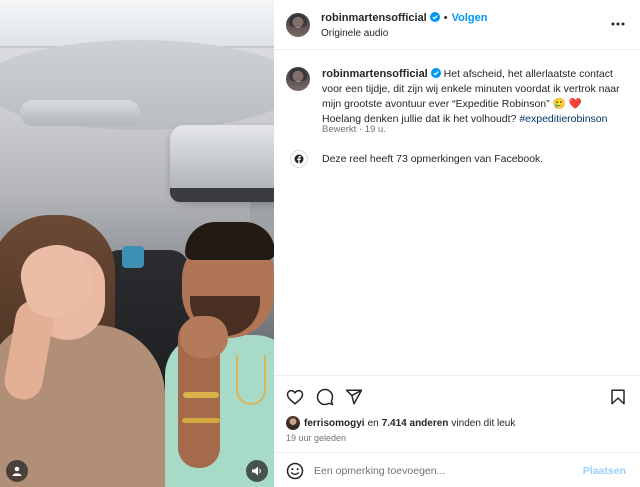 The height and width of the screenshot is (487, 640). What do you see at coordinates (295, 397) in the screenshot?
I see `like-icon` at bounding box center [295, 397].